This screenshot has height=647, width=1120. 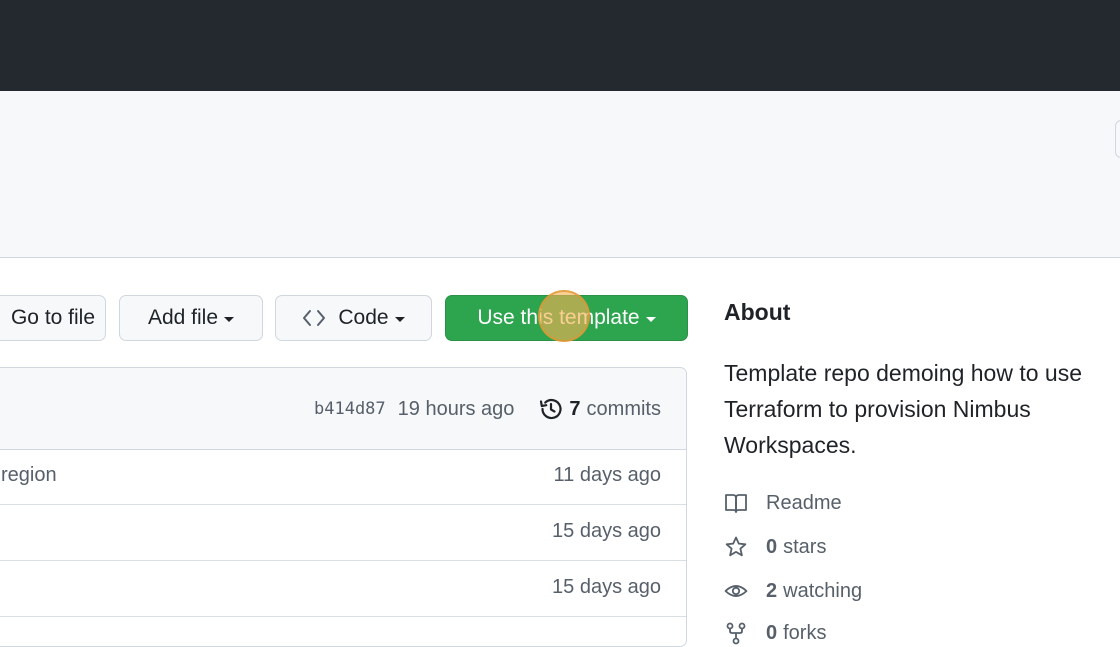 What do you see at coordinates (343, 477) in the screenshot?
I see `table-row: region 11 days ago` at bounding box center [343, 477].